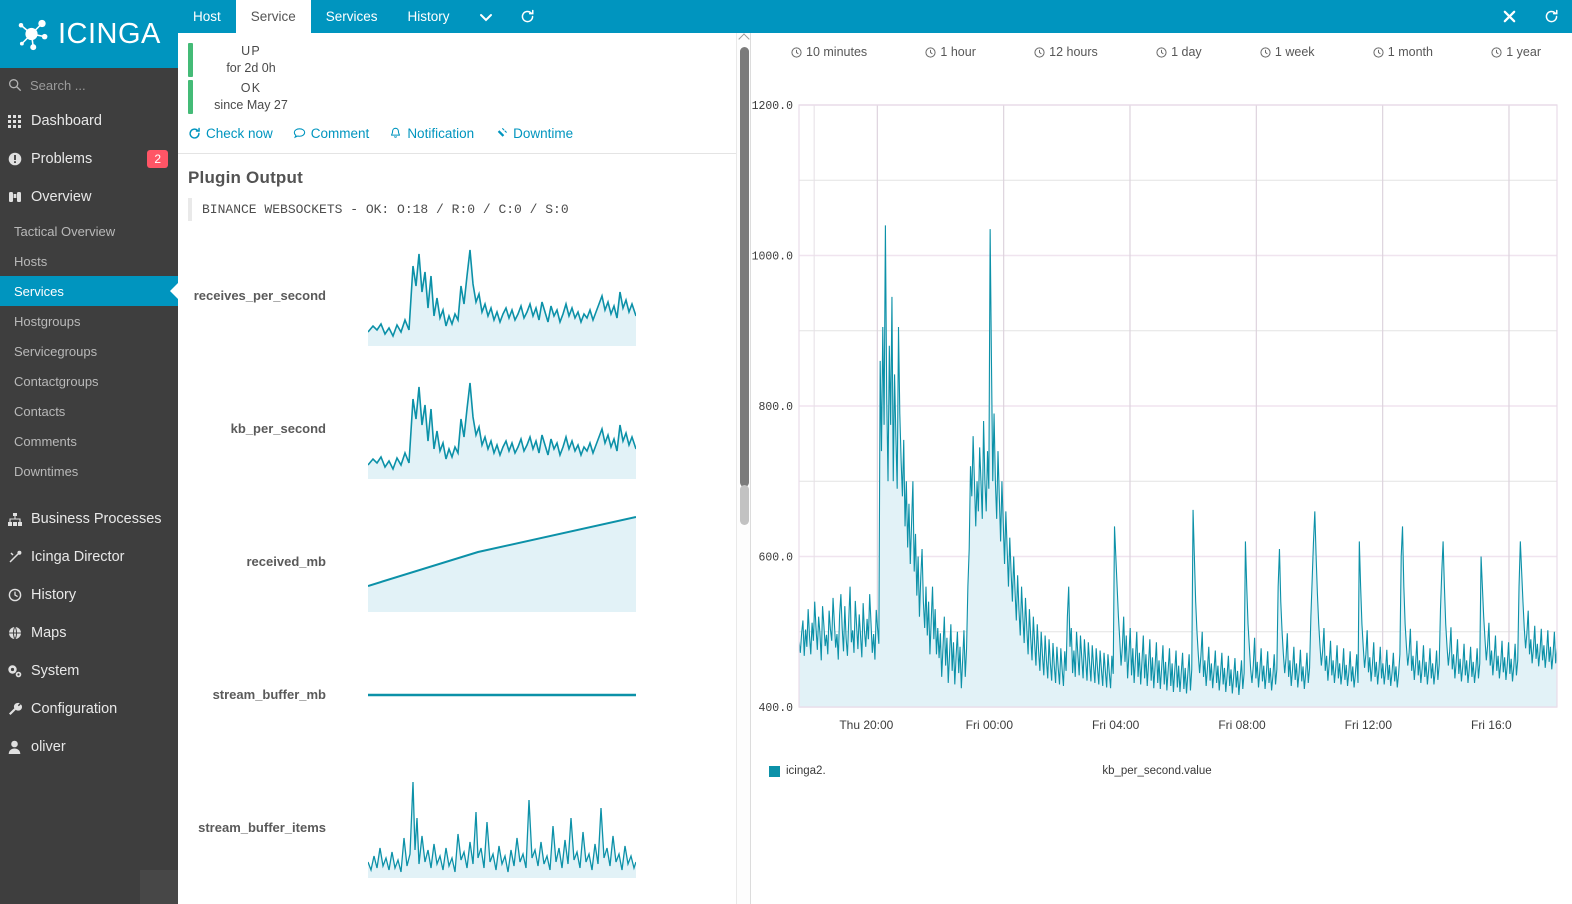 The width and height of the screenshot is (1572, 904). I want to click on tab-bar-right-controls, so click(1530, 16).